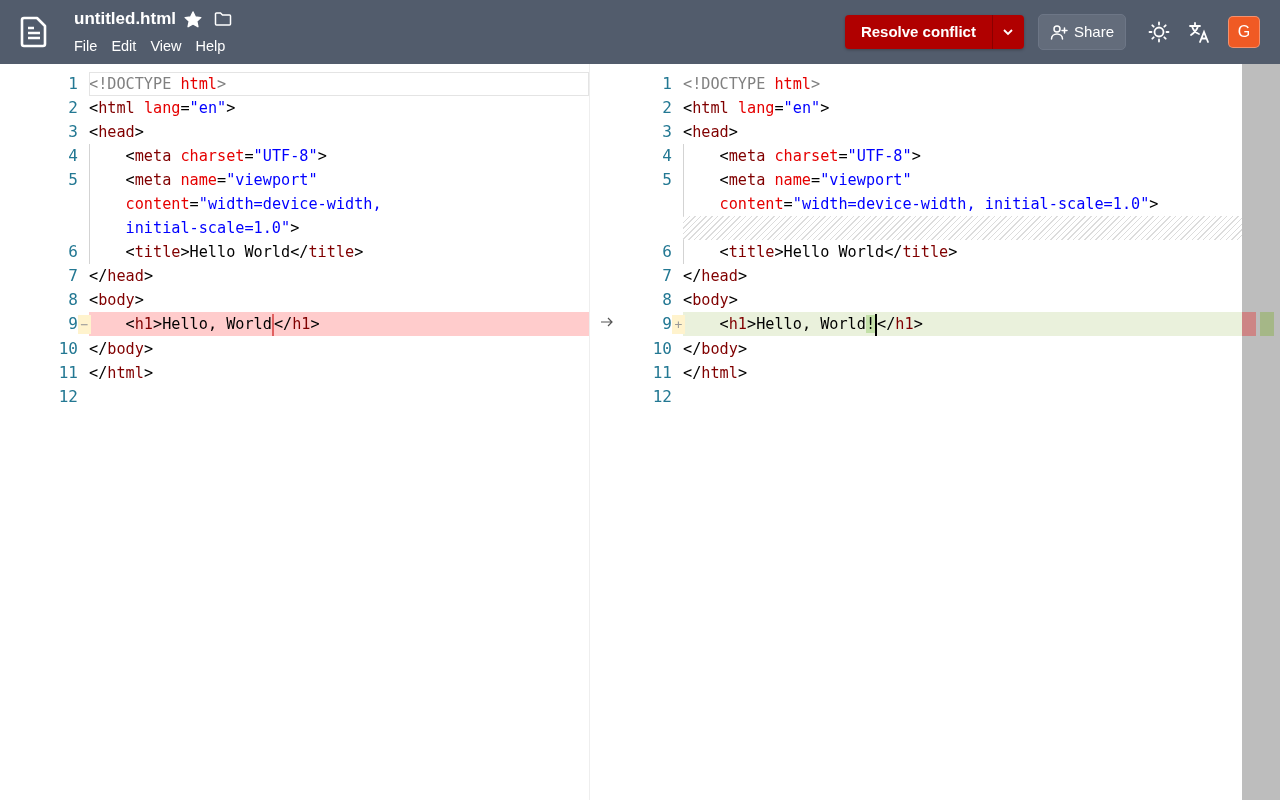  What do you see at coordinates (86, 46) in the screenshot?
I see `menu-item: File` at bounding box center [86, 46].